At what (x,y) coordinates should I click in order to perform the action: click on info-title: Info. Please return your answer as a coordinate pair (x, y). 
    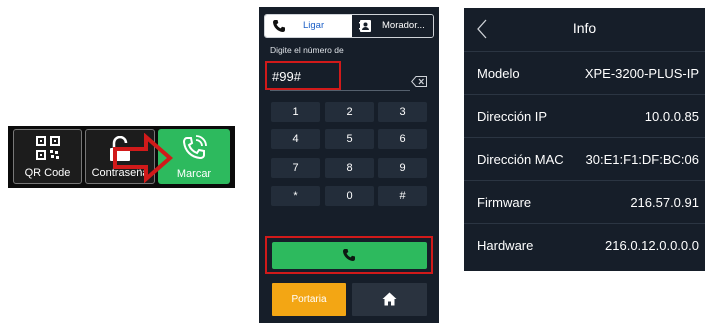
    Looking at the image, I should click on (584, 28).